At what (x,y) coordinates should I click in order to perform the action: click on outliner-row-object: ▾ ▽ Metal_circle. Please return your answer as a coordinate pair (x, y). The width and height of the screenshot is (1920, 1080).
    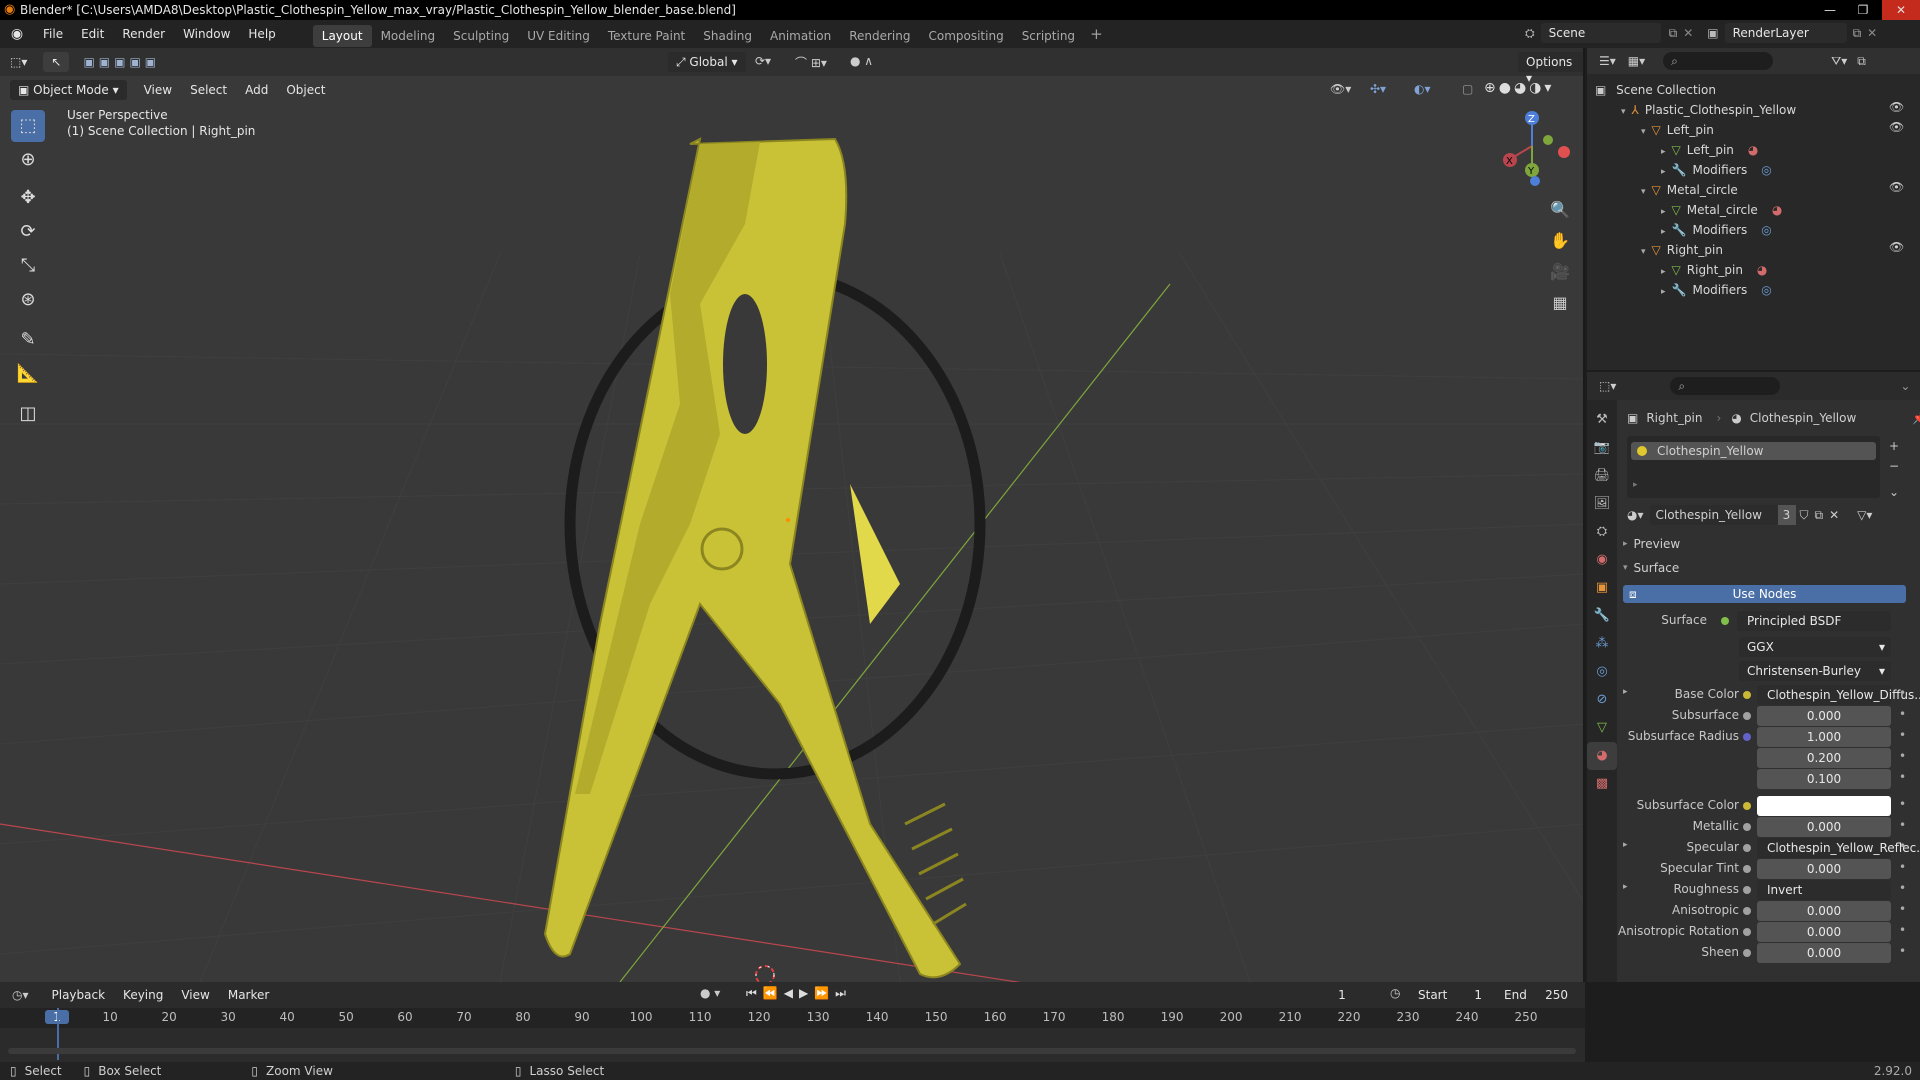
    Looking at the image, I should click on (1689, 190).